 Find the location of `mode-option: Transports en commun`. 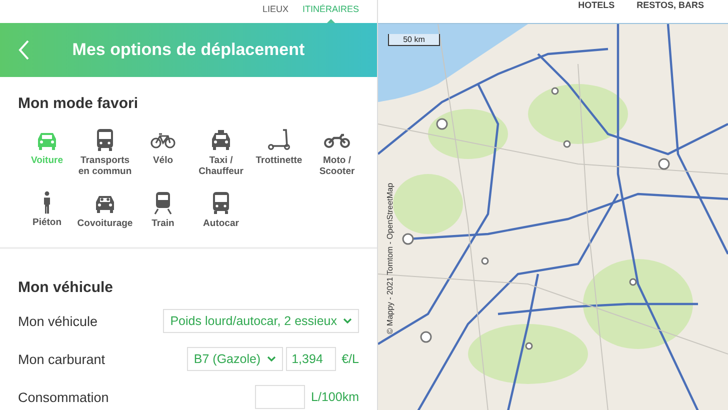

mode-option: Transports en commun is located at coordinates (105, 152).